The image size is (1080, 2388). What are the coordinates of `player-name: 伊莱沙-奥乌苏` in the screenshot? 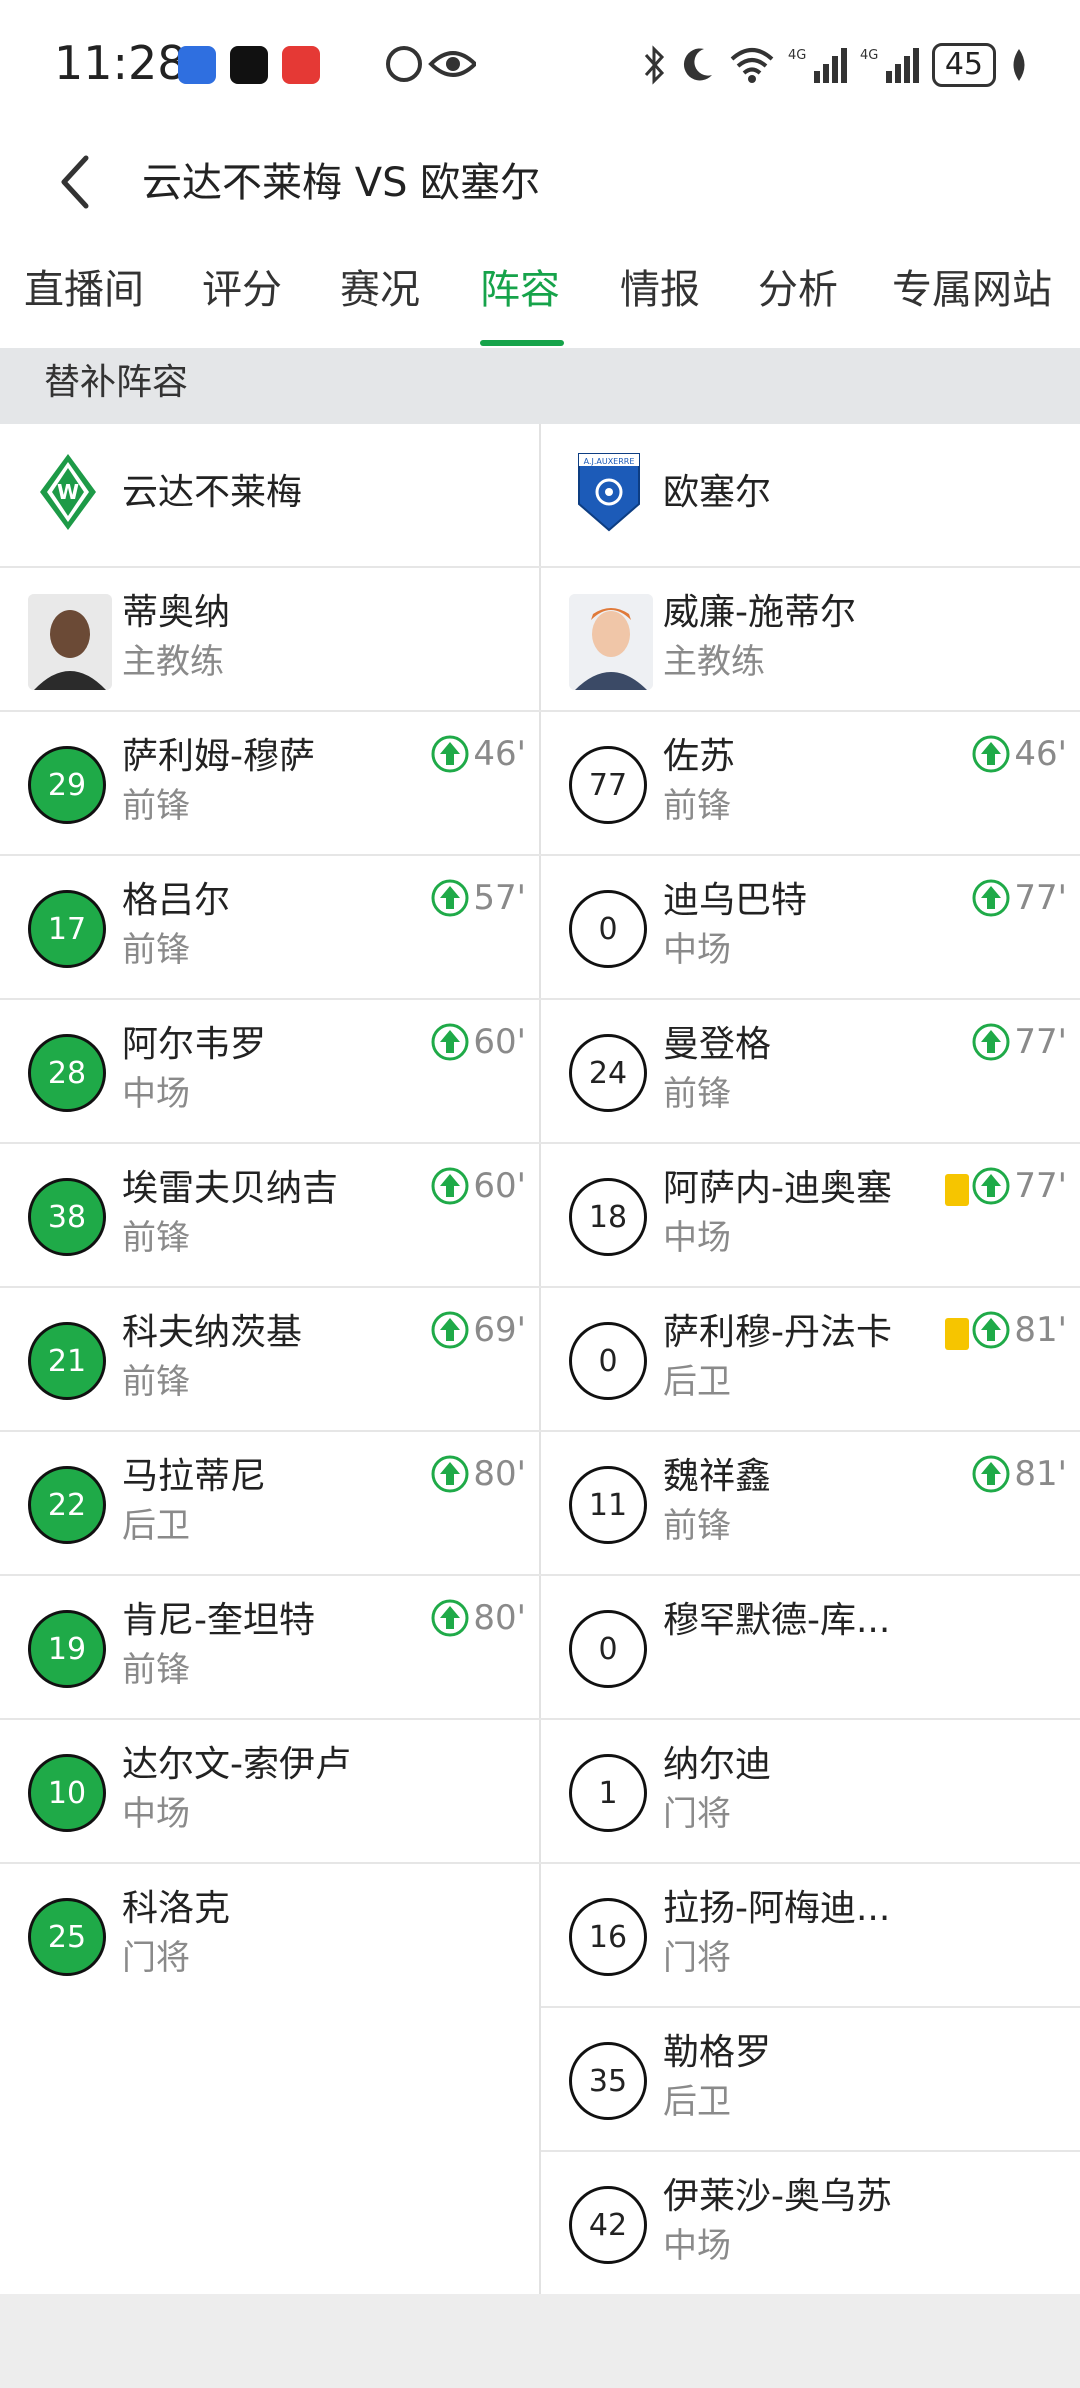 It's located at (777, 2196).